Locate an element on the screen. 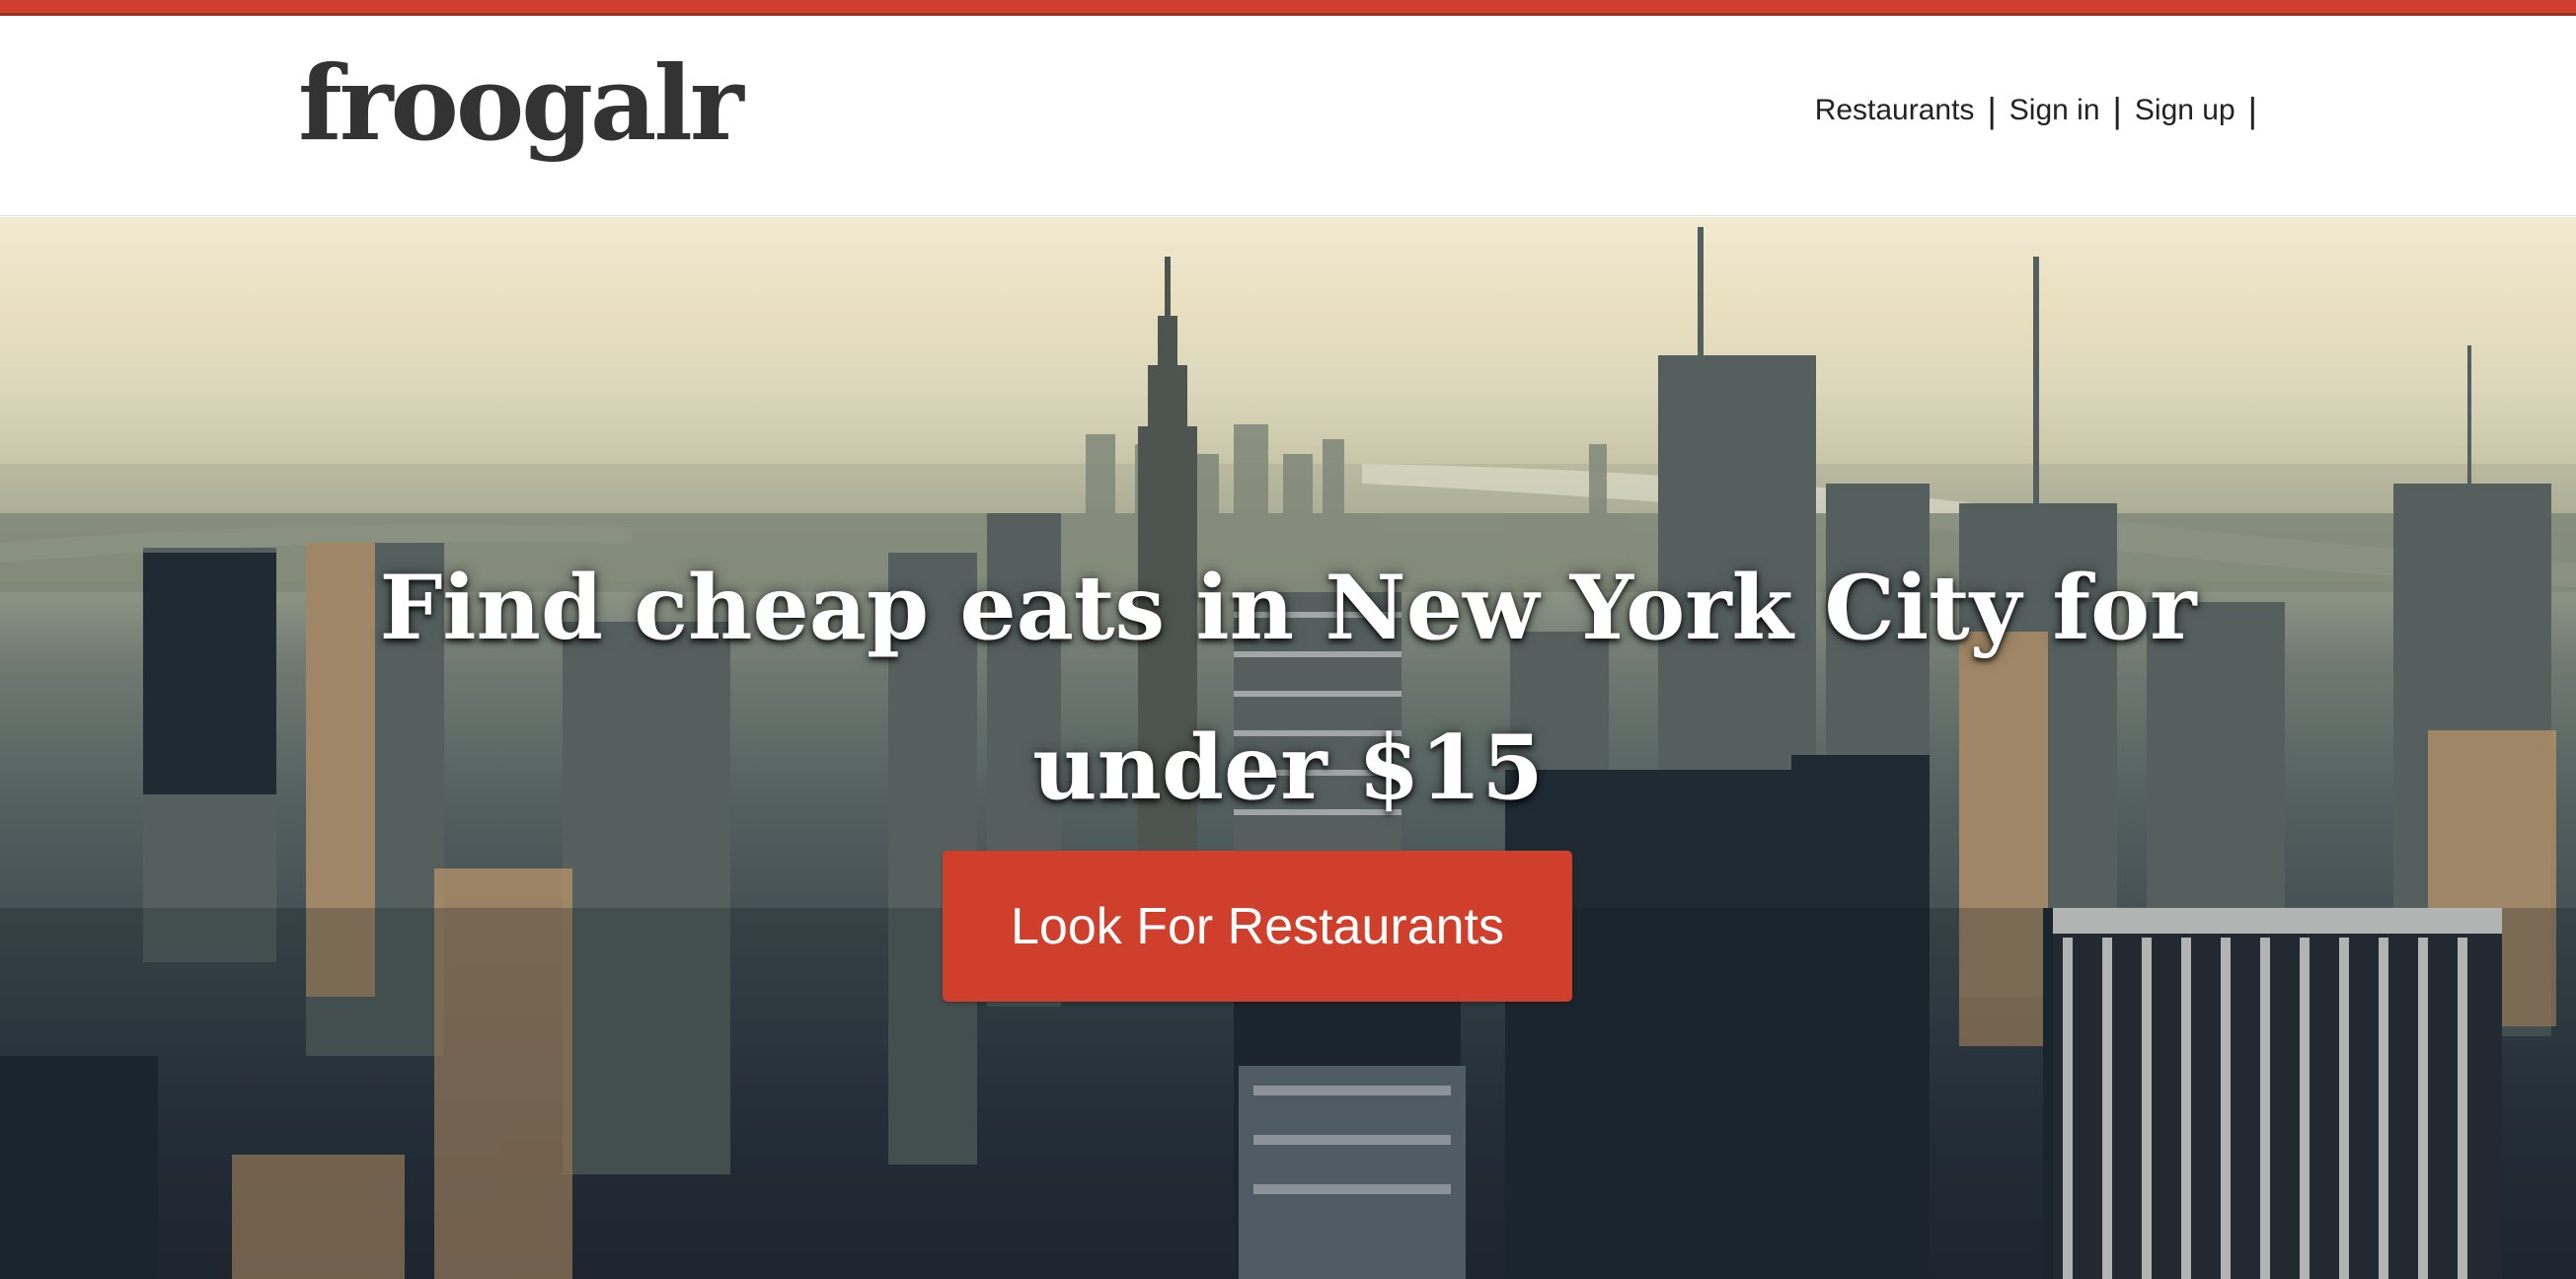  site-logo: froogalr is located at coordinates (521, 103).